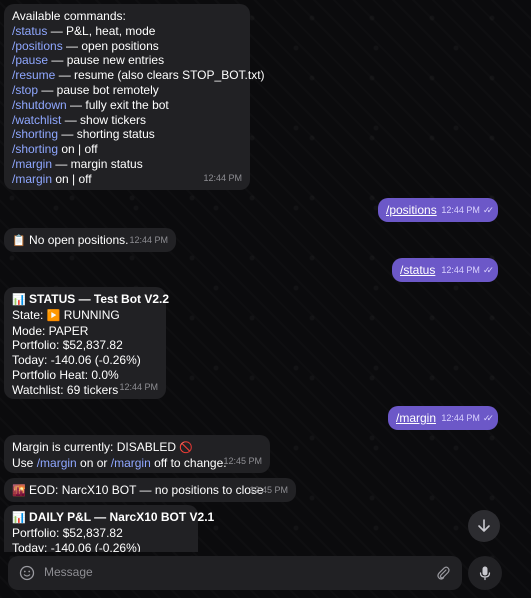 The image size is (531, 598). What do you see at coordinates (98, 89) in the screenshot?
I see `command-desc: — pause bot remotely` at bounding box center [98, 89].